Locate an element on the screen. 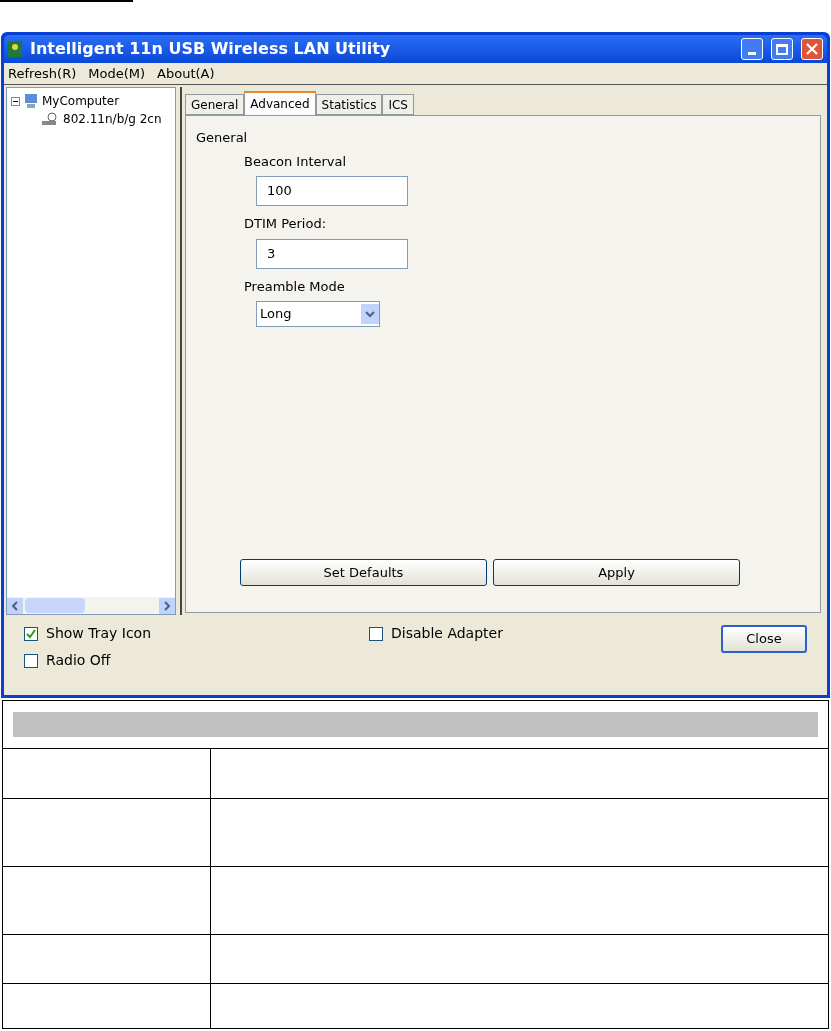 This screenshot has width=831, height=1031. checkbox-label: Radio Off is located at coordinates (78, 660).